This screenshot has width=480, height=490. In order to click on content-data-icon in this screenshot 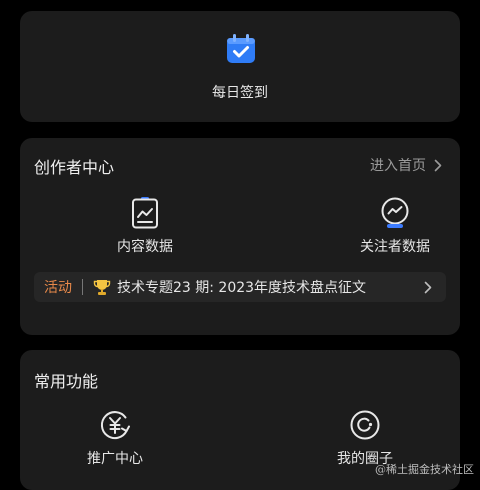, I will do `click(145, 213)`.